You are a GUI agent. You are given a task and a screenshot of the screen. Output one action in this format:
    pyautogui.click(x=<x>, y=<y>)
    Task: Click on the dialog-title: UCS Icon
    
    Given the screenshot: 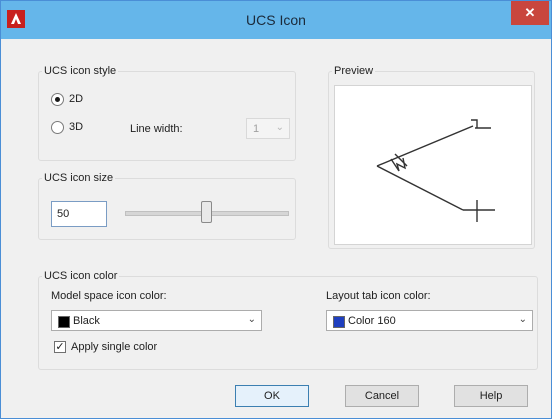 What is the action you would take?
    pyautogui.click(x=276, y=20)
    